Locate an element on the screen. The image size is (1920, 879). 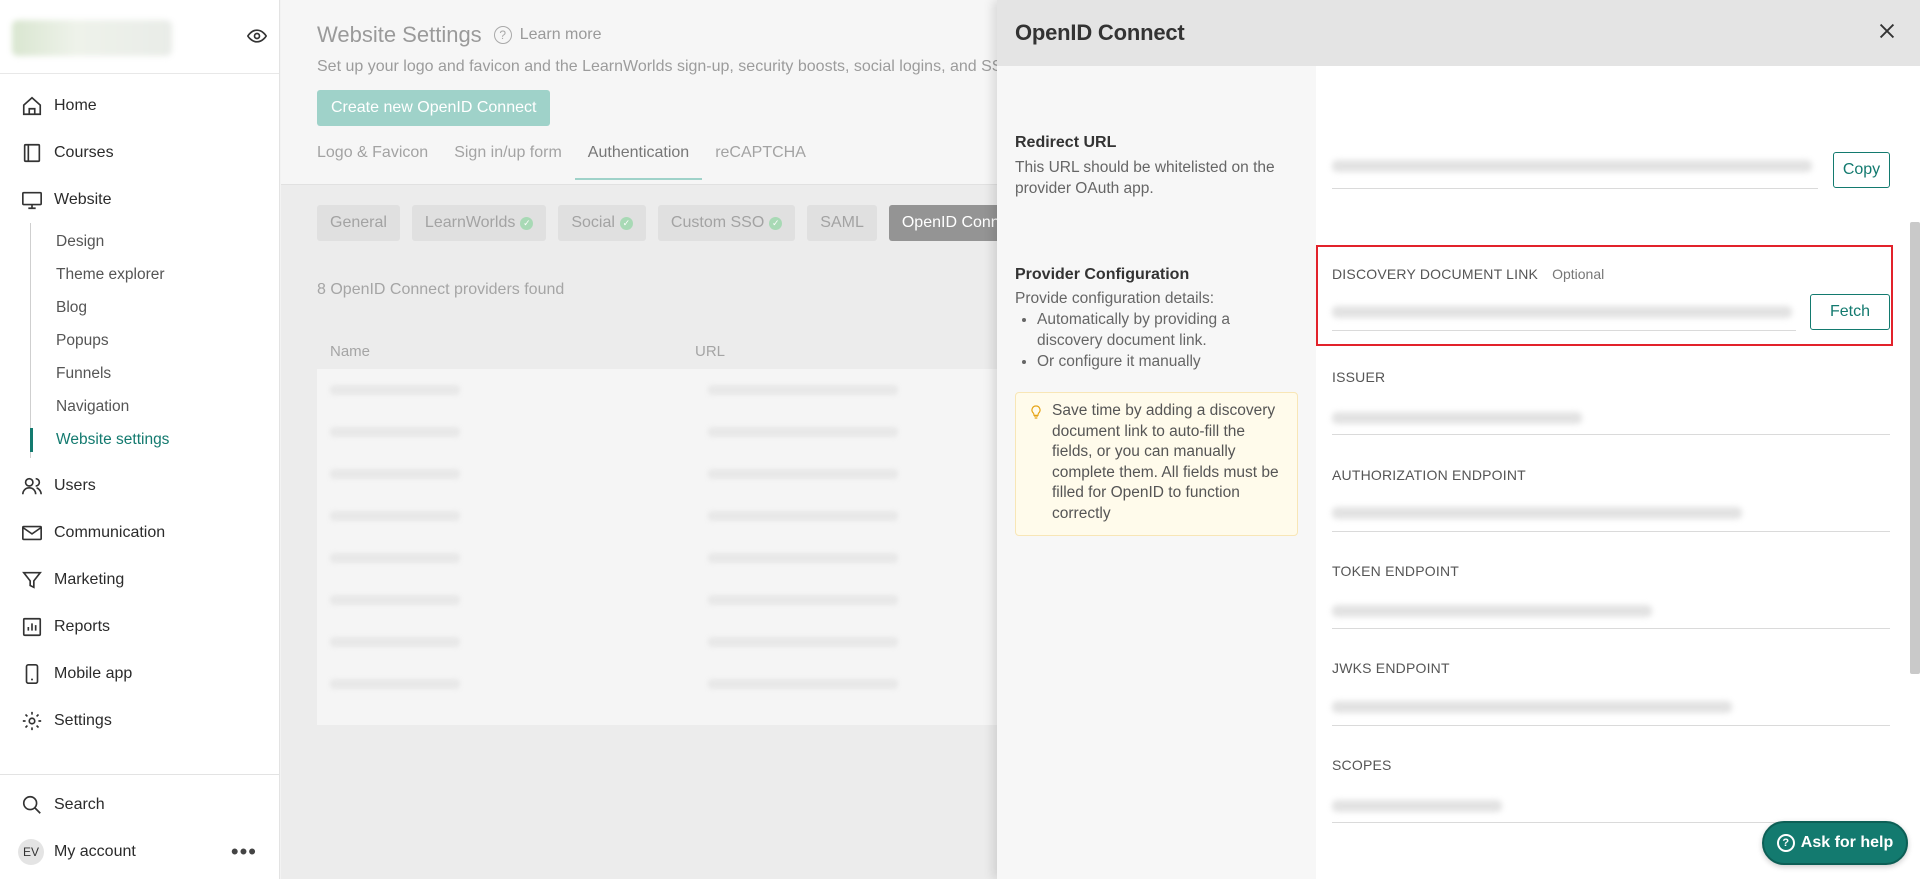
chip-saml: SAML is located at coordinates (842, 223).